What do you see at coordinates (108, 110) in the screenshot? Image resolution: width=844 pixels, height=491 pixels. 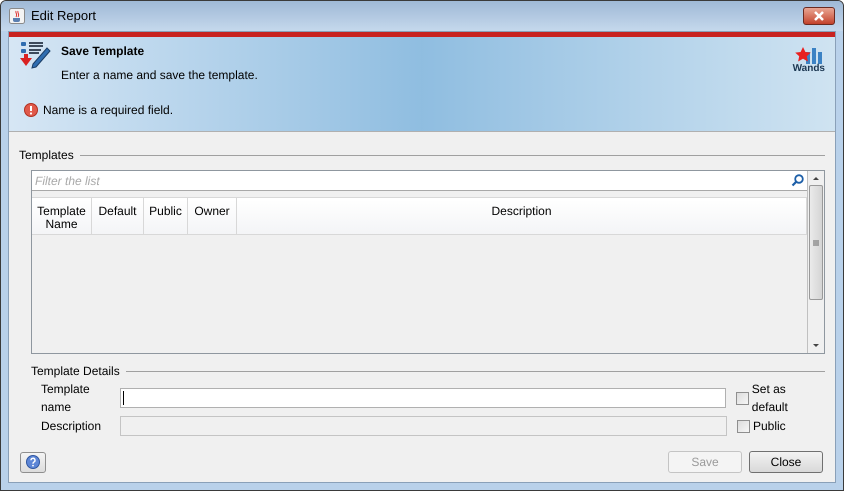 I see `error-message: Name is a required field.` at bounding box center [108, 110].